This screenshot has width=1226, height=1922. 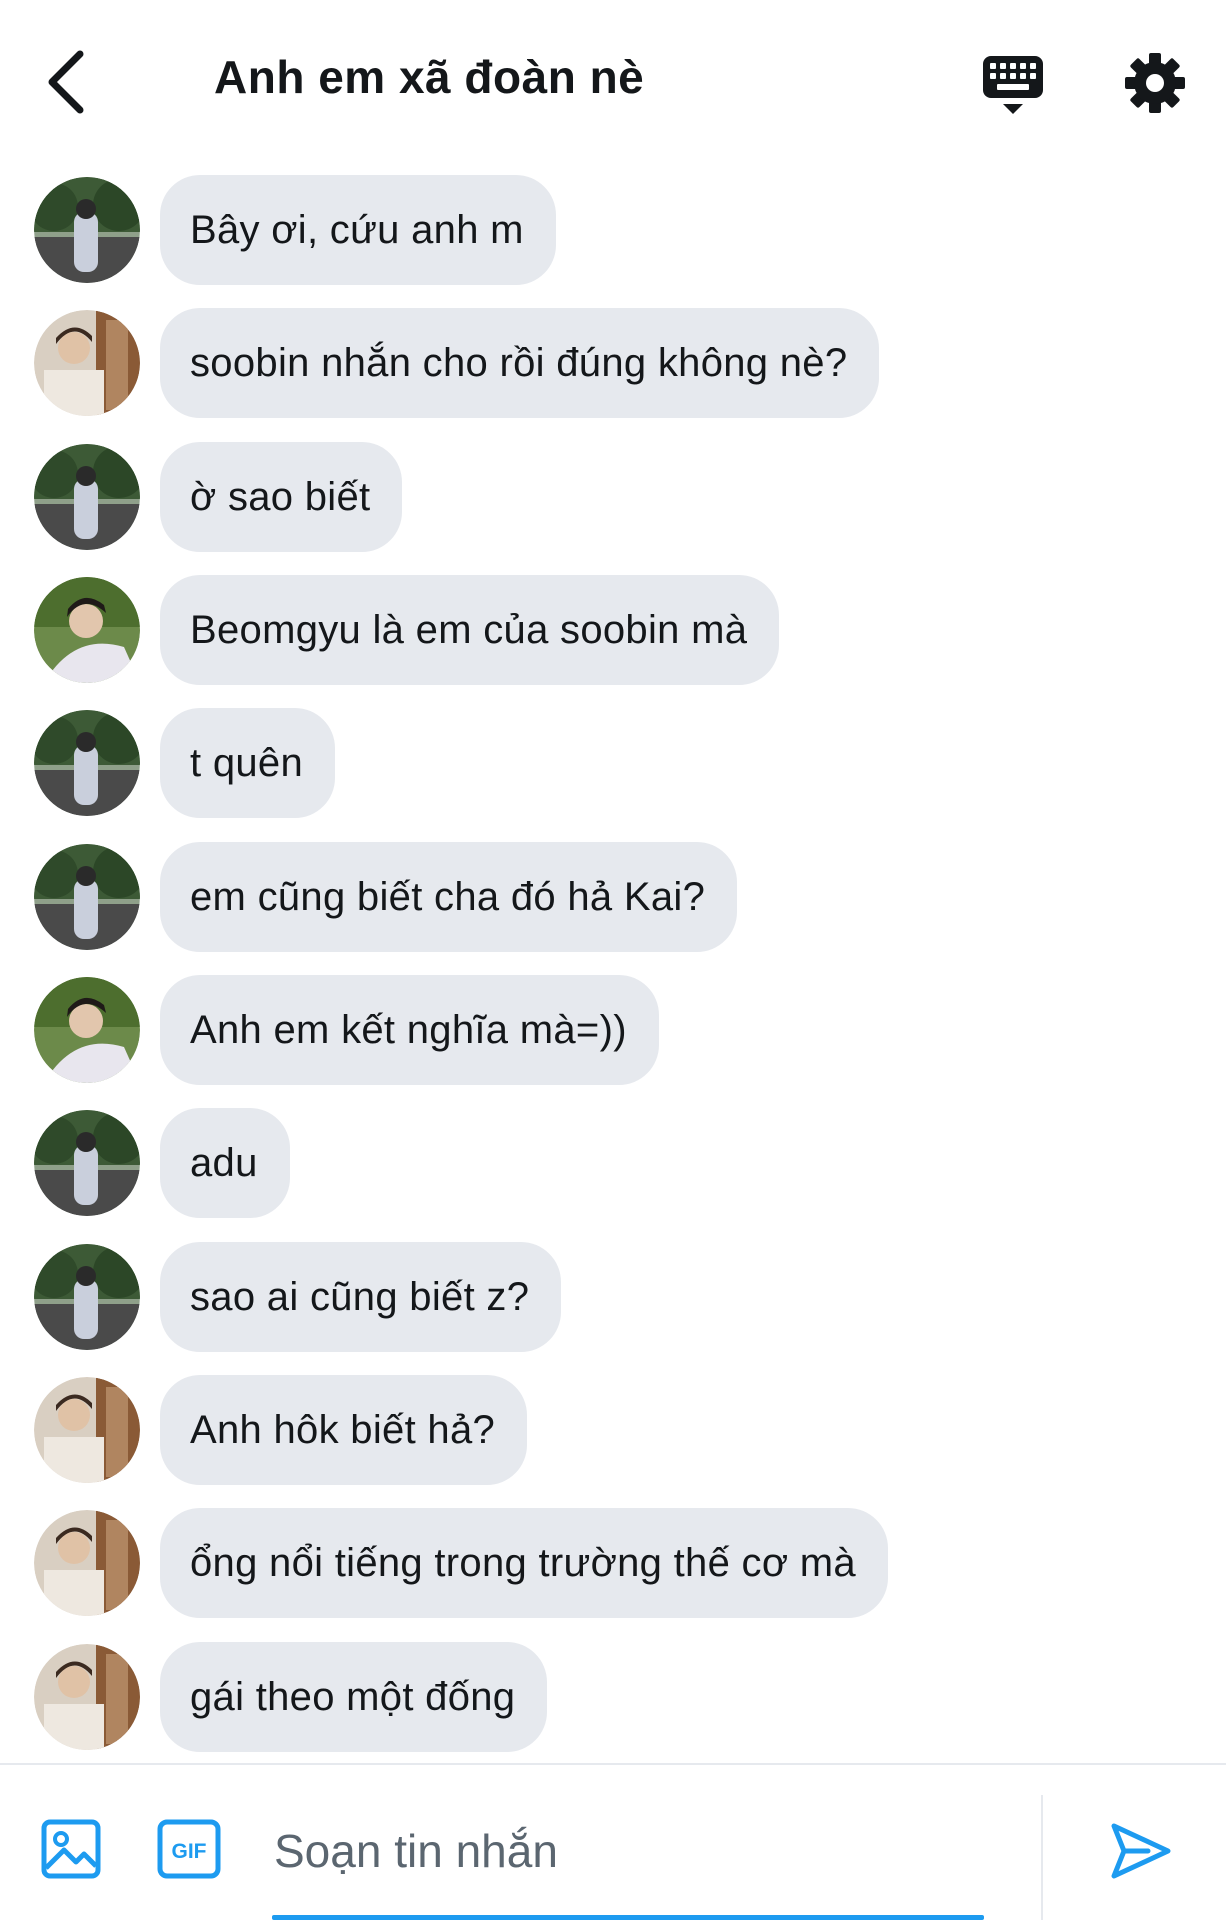 What do you see at coordinates (628, 1917) in the screenshot?
I see `input-underline` at bounding box center [628, 1917].